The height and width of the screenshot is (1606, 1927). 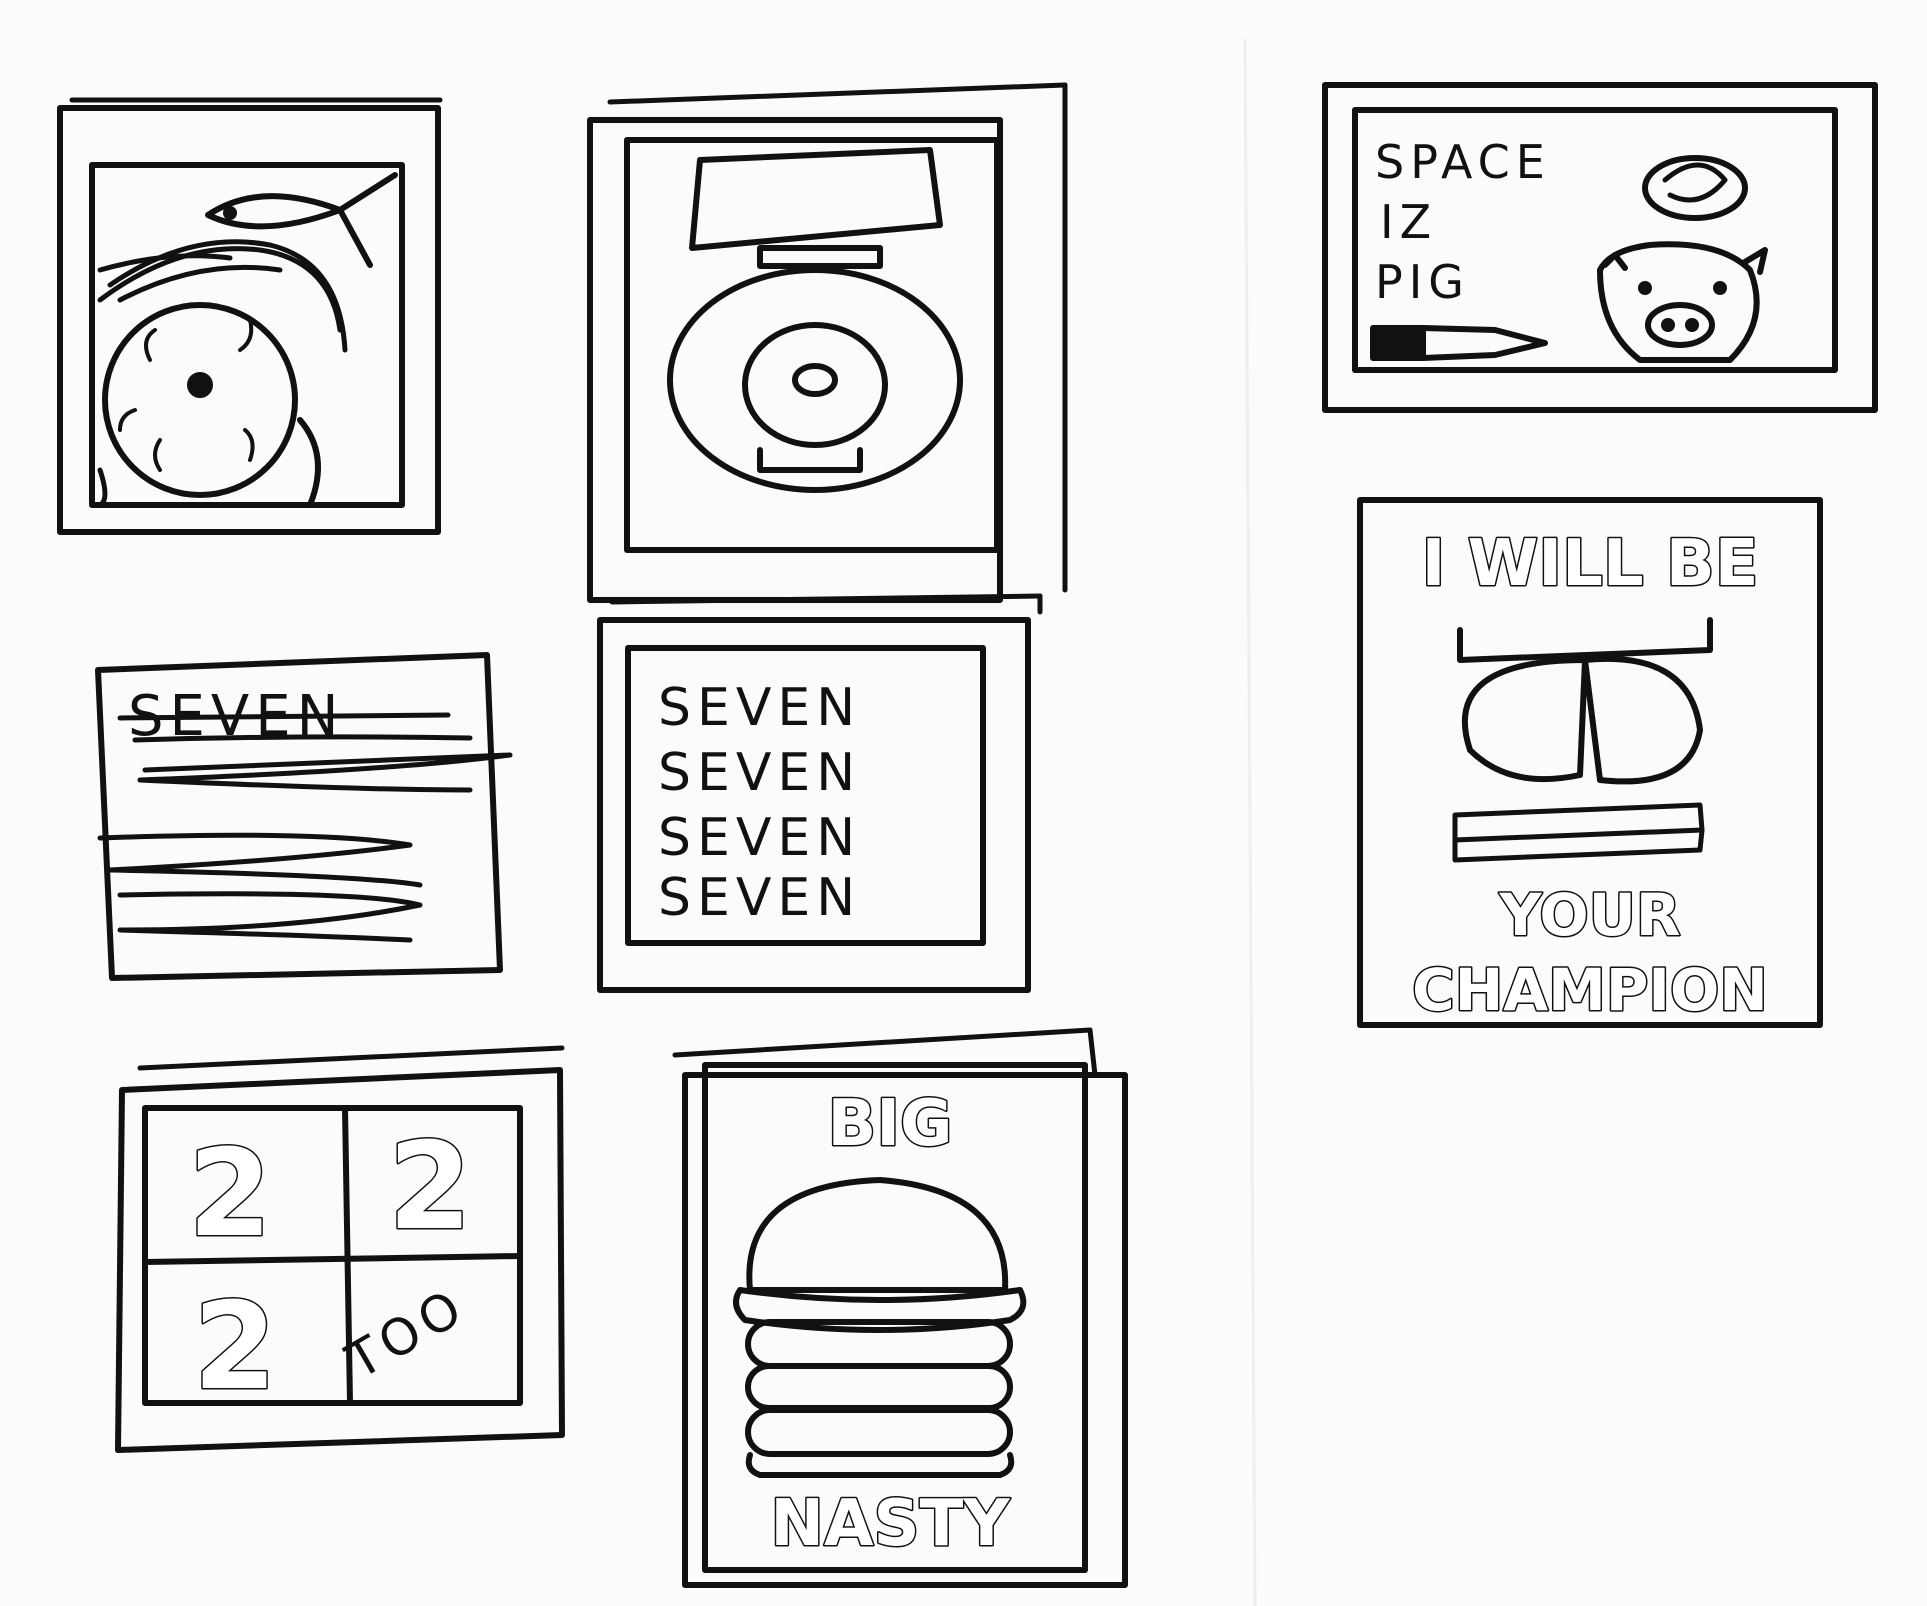 I want to click on champion-name-text: CHAMPION, so click(x=1590, y=990).